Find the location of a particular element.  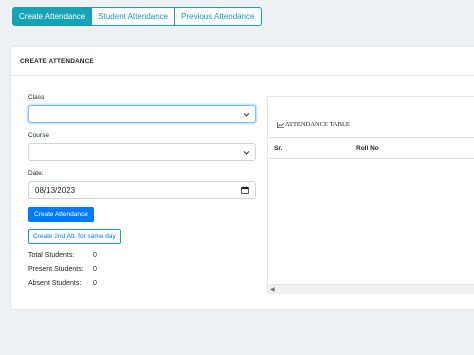

card-title: CREATE ATTENDANCE is located at coordinates (242, 61).